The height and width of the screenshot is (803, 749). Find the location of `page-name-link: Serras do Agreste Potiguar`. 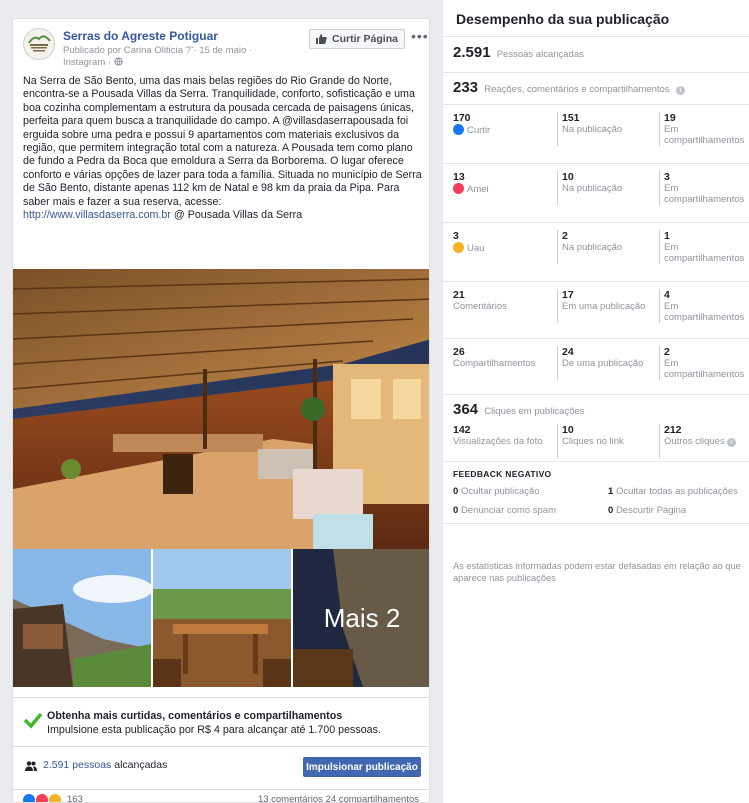

page-name-link: Serras do Agreste Potiguar is located at coordinates (140, 36).